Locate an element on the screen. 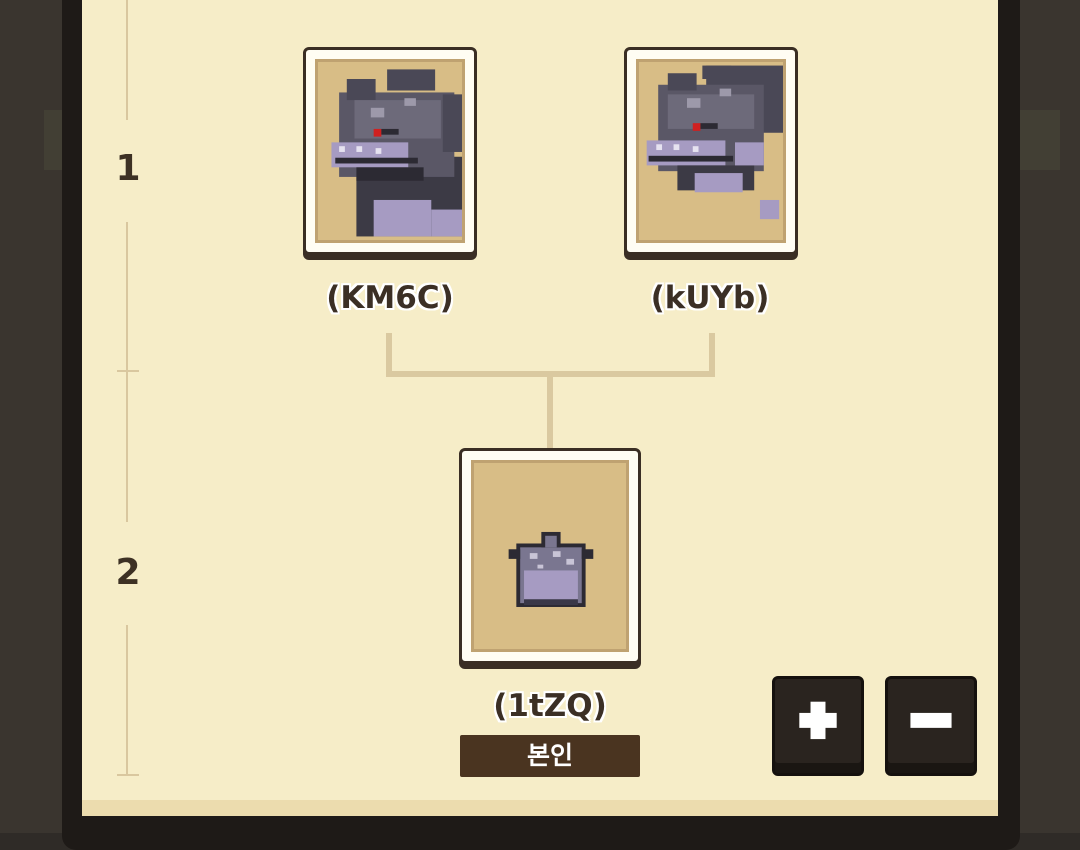 The width and height of the screenshot is (1080, 850). zoom-in-button is located at coordinates (818, 726).